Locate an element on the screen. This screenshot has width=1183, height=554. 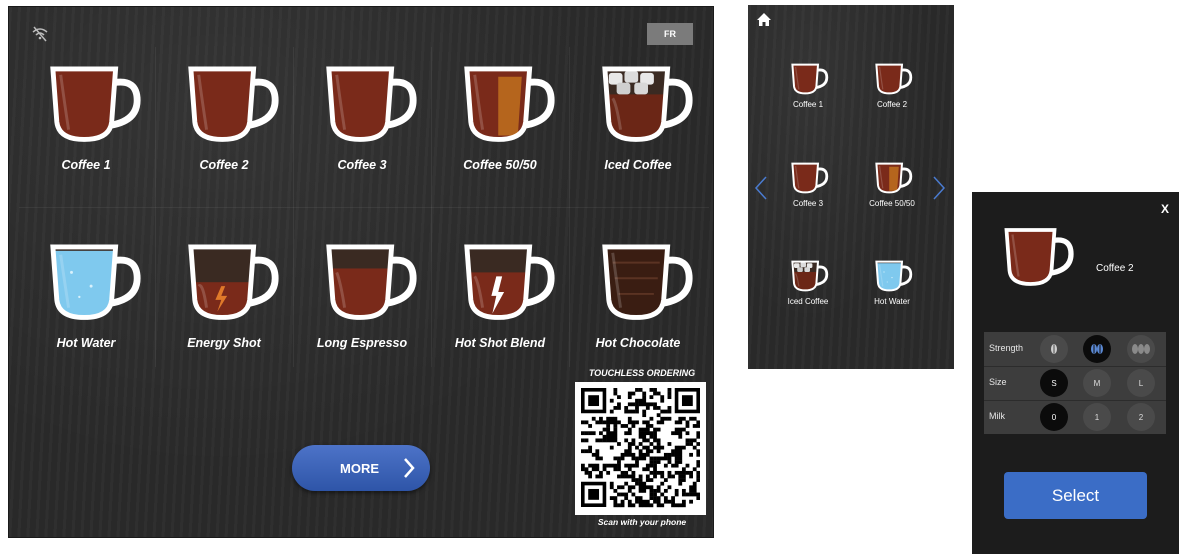
mobile-drink-label: Coffee 3 is located at coordinates (808, 203).